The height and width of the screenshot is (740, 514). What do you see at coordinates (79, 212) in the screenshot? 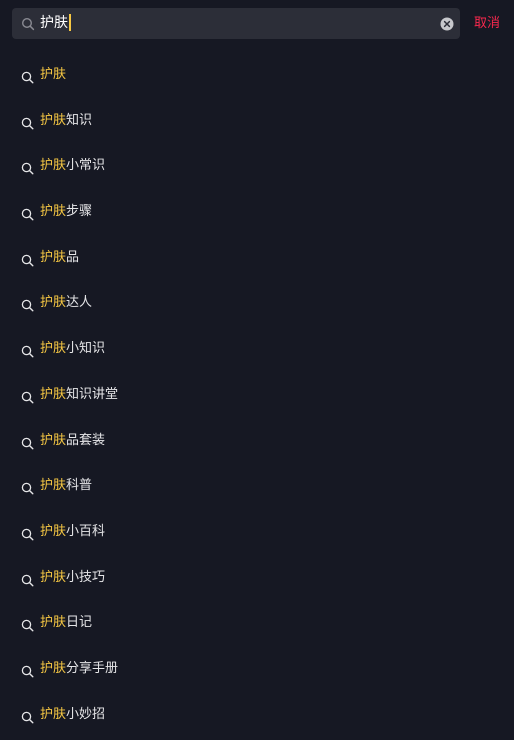
I see `suggestion-rest: 步骤` at bounding box center [79, 212].